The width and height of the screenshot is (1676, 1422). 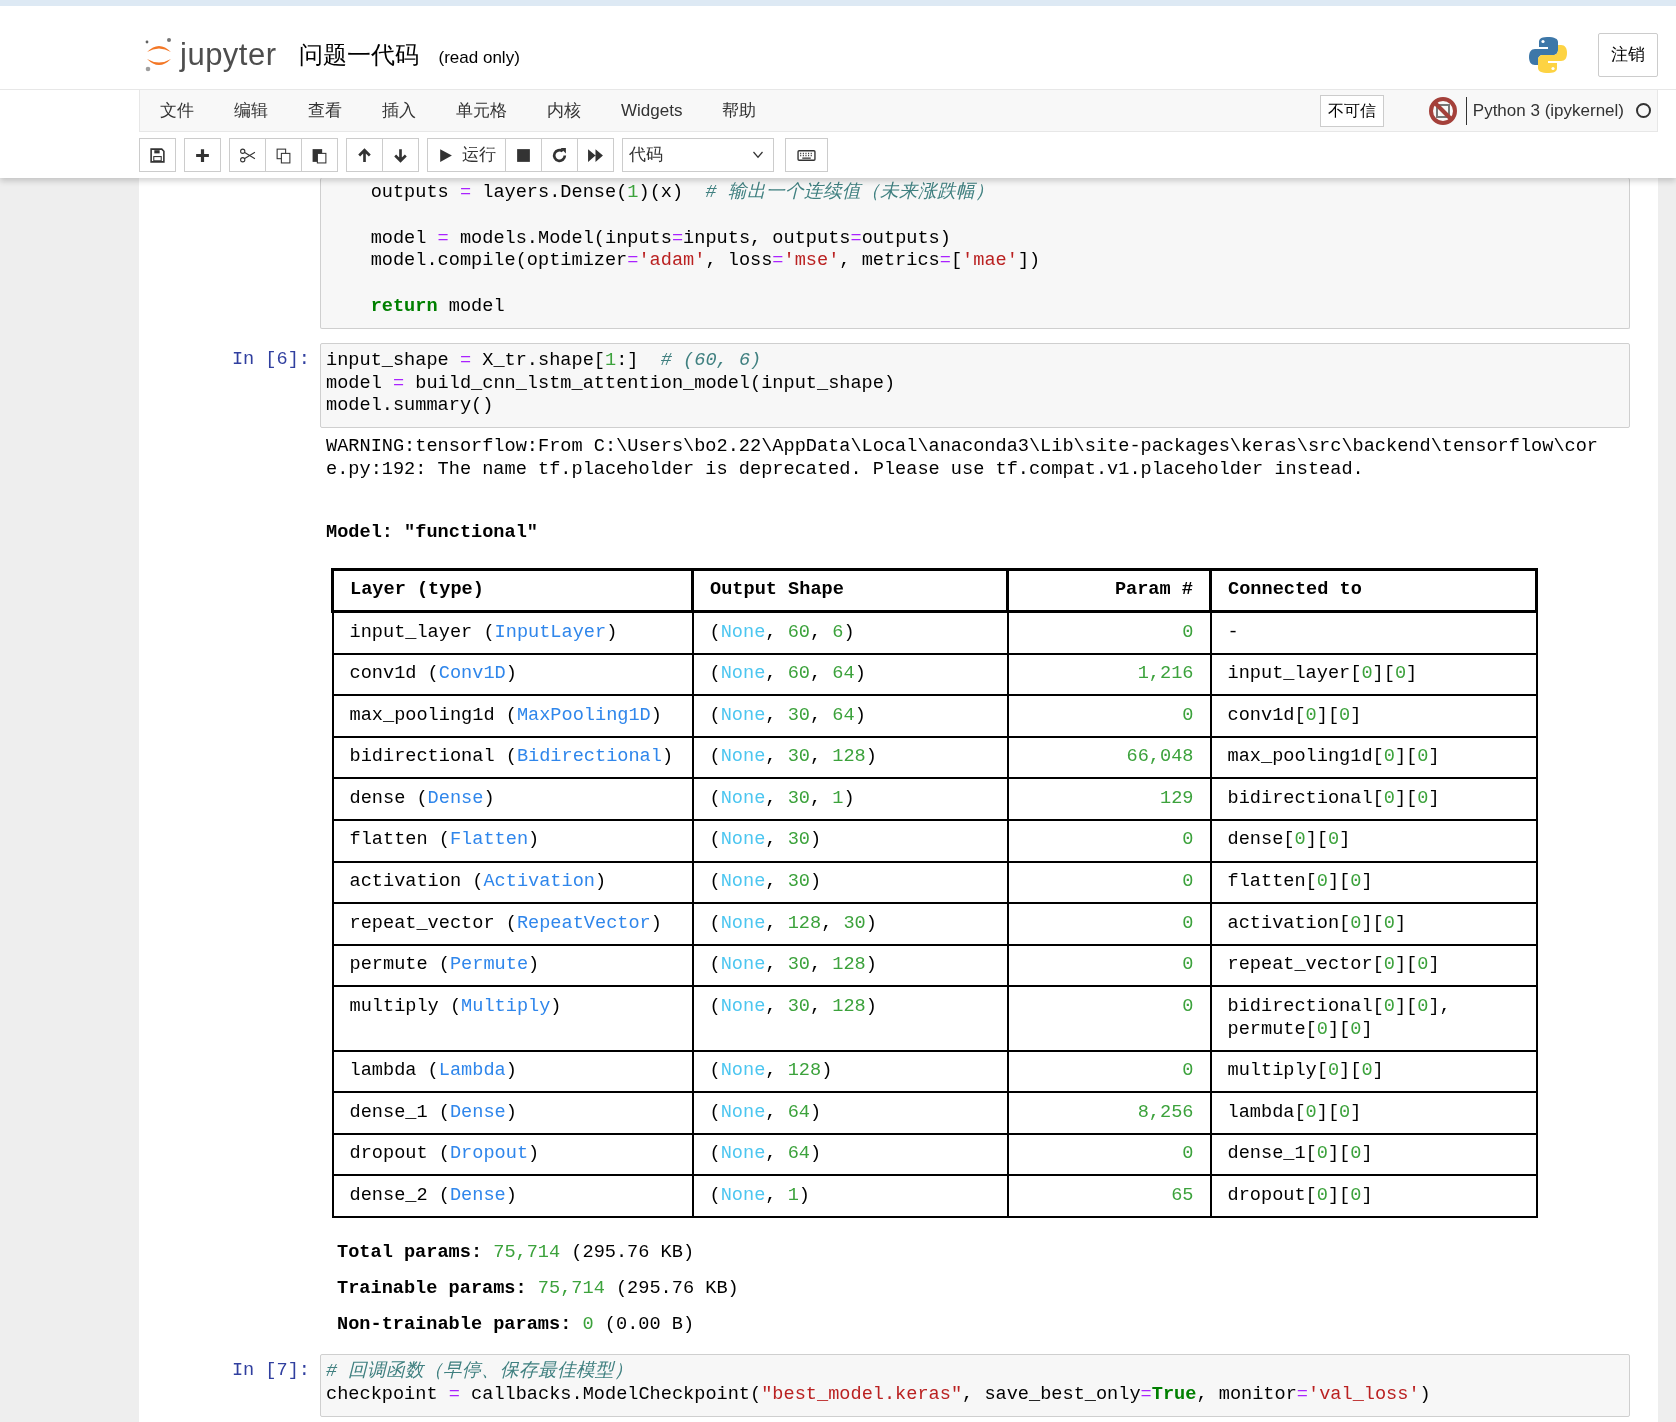 What do you see at coordinates (879, 1395) in the screenshot?
I see `code-line: checkpoint = callbacks.ModelCheckpoint("best_model.keras", save_best_only=True, monitor='val_loss')` at bounding box center [879, 1395].